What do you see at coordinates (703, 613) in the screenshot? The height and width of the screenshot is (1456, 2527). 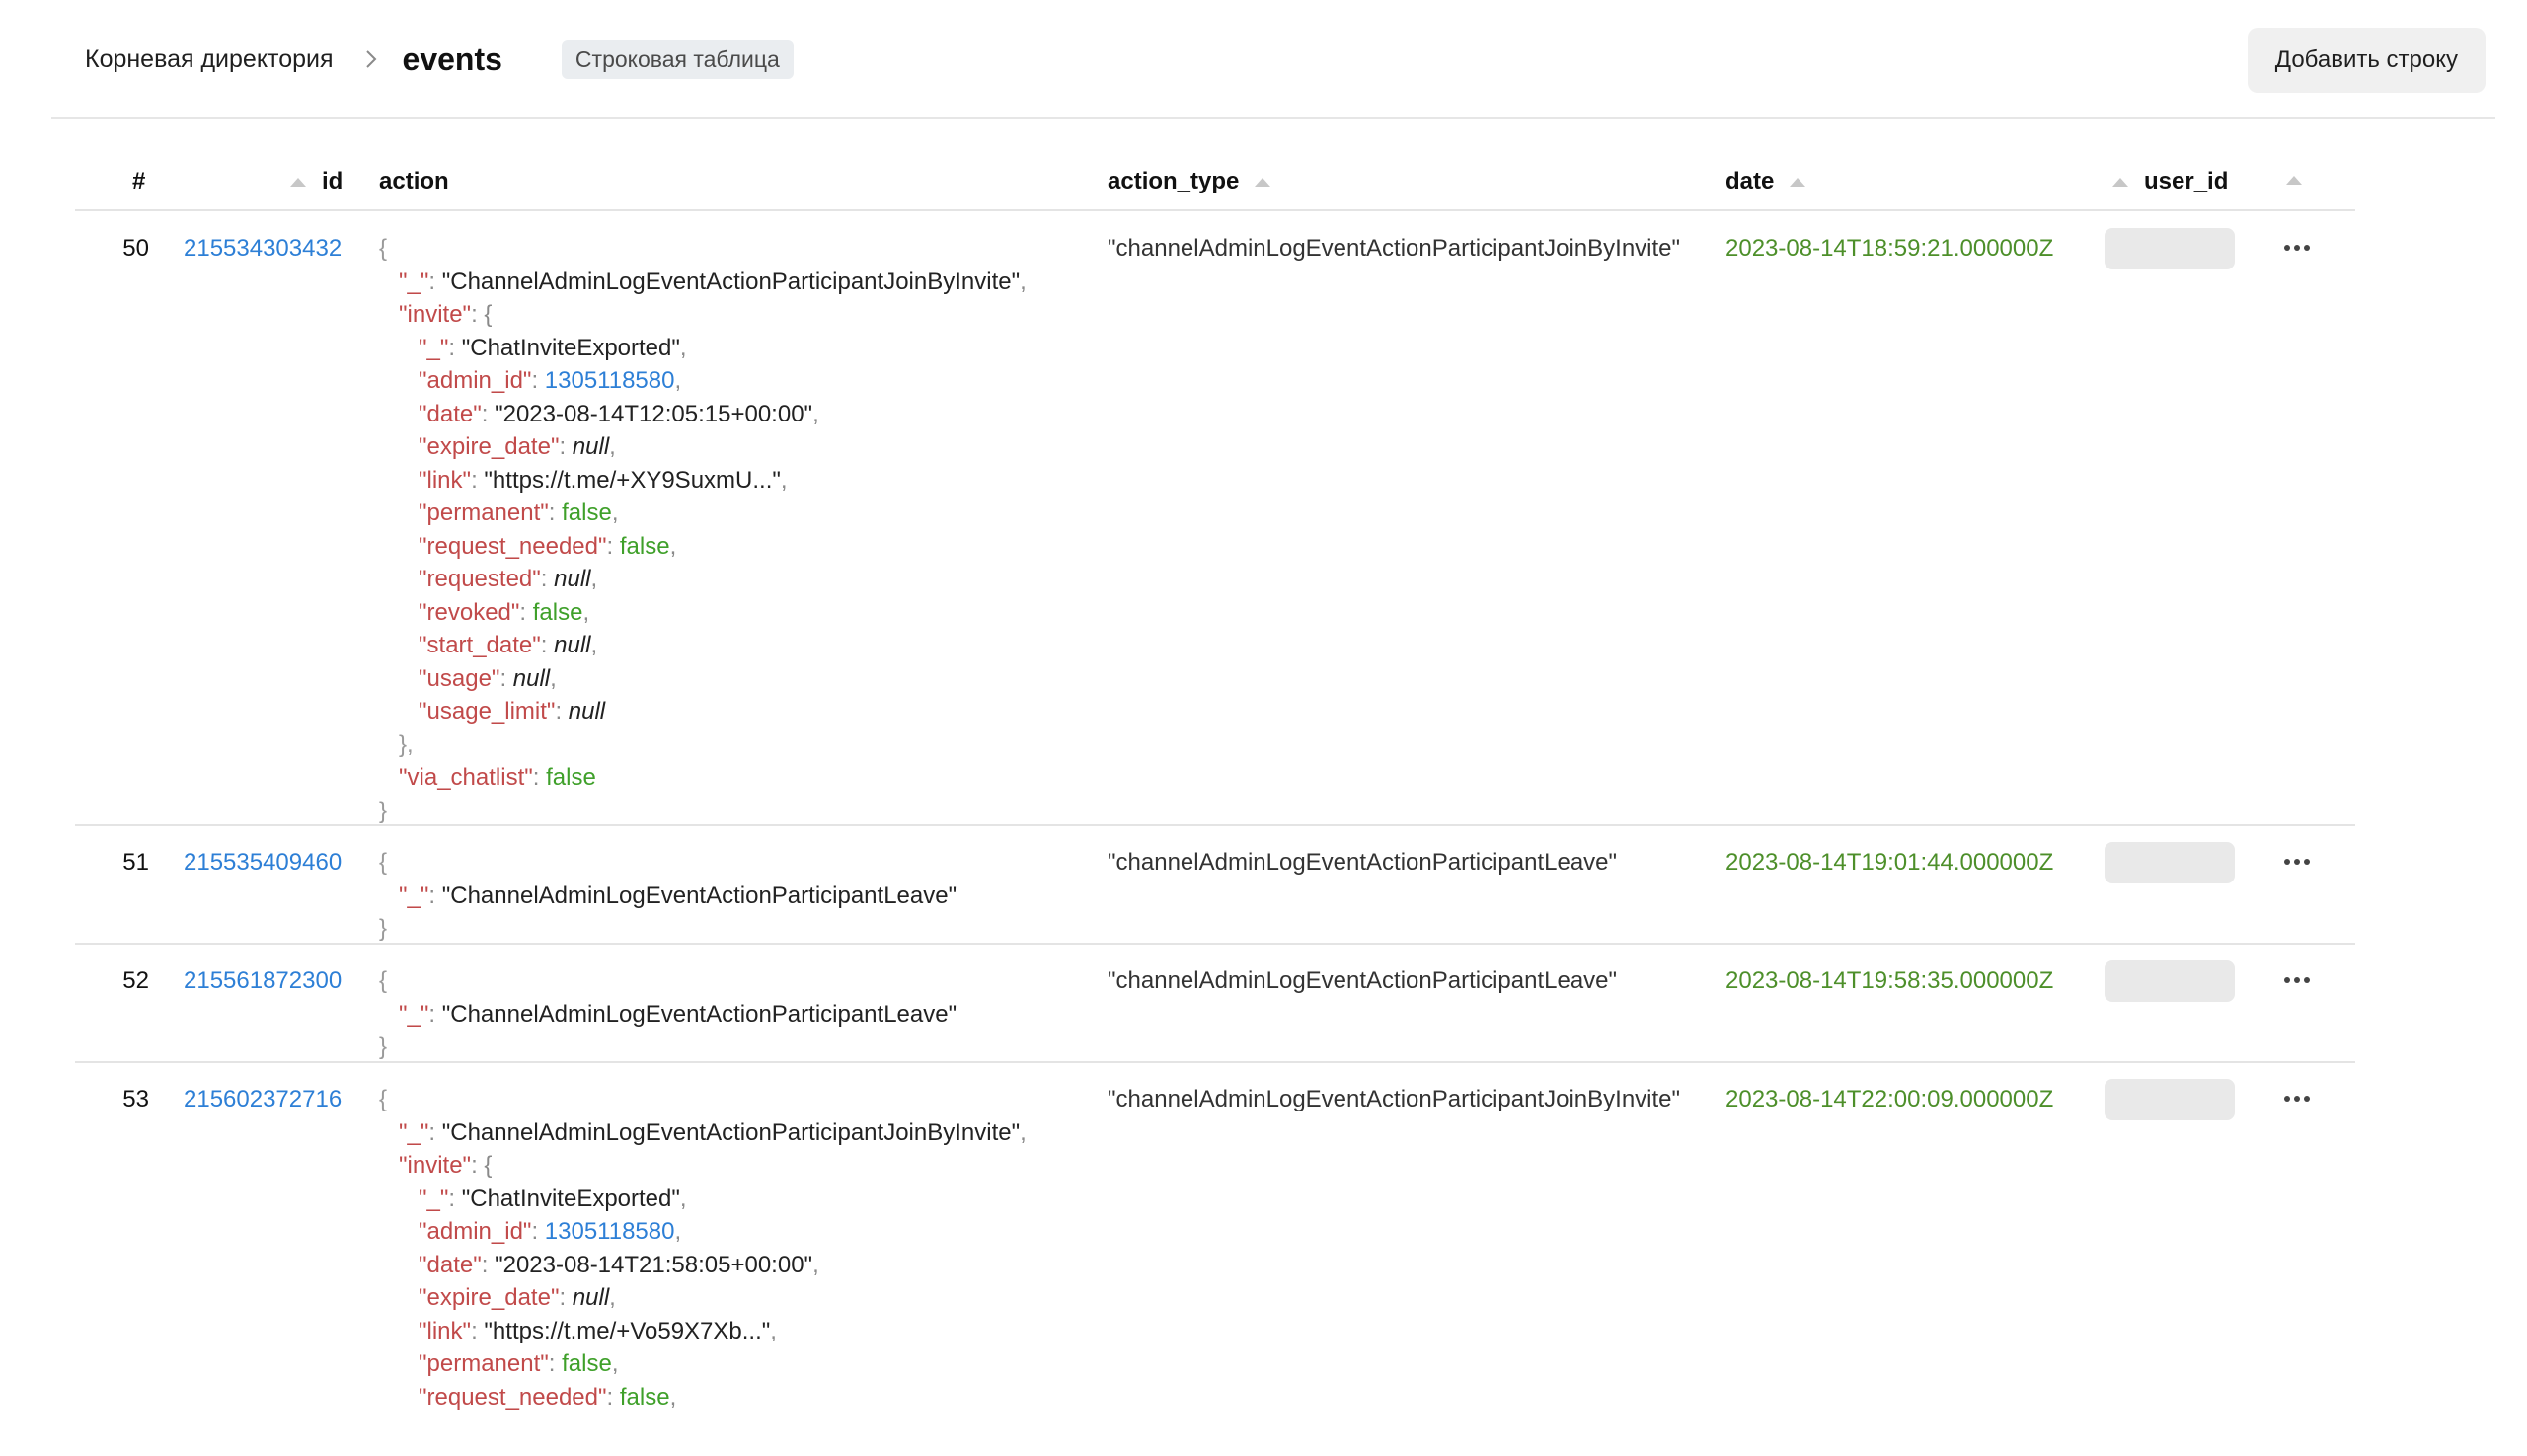 I see `json-line: "revoked": false,` at bounding box center [703, 613].